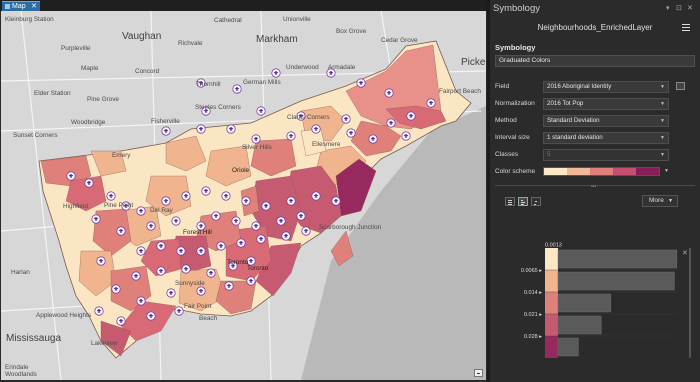 Image resolution: width=700 pixels, height=382 pixels. Describe the element at coordinates (533, 315) in the screenshot. I see `break-value-label: 0.021 ▸` at that location.